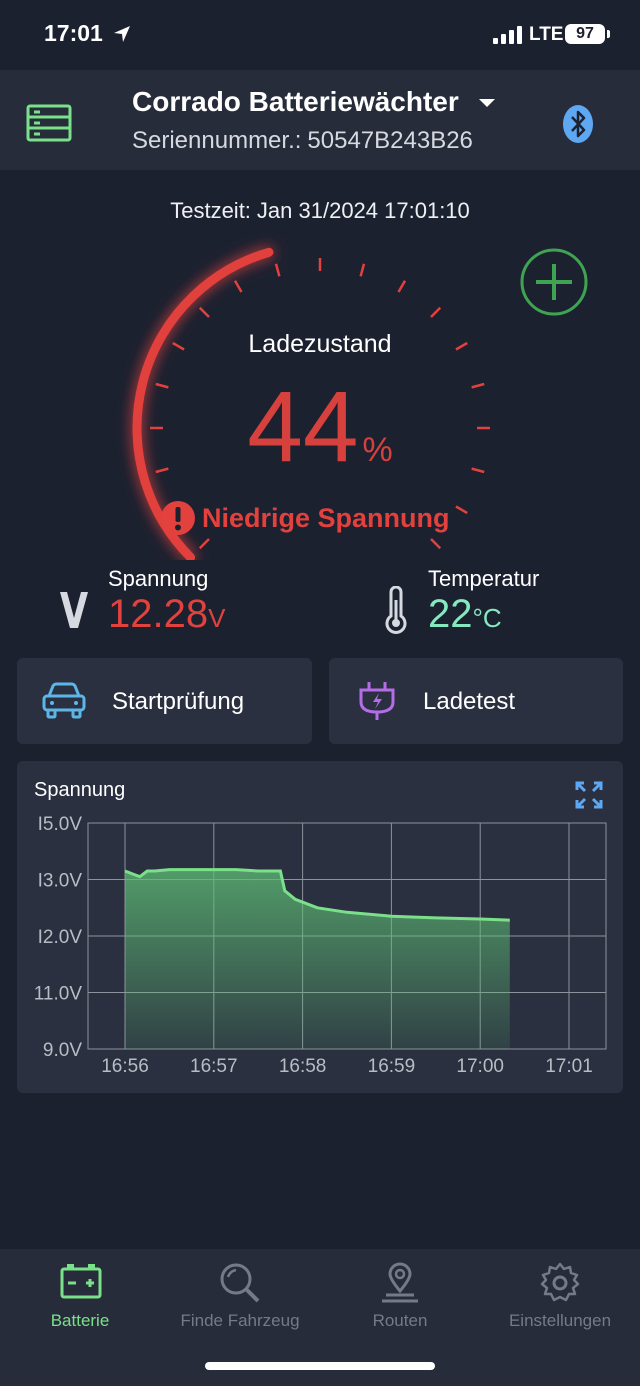  I want to click on chevron-down-icon, so click(487, 103).